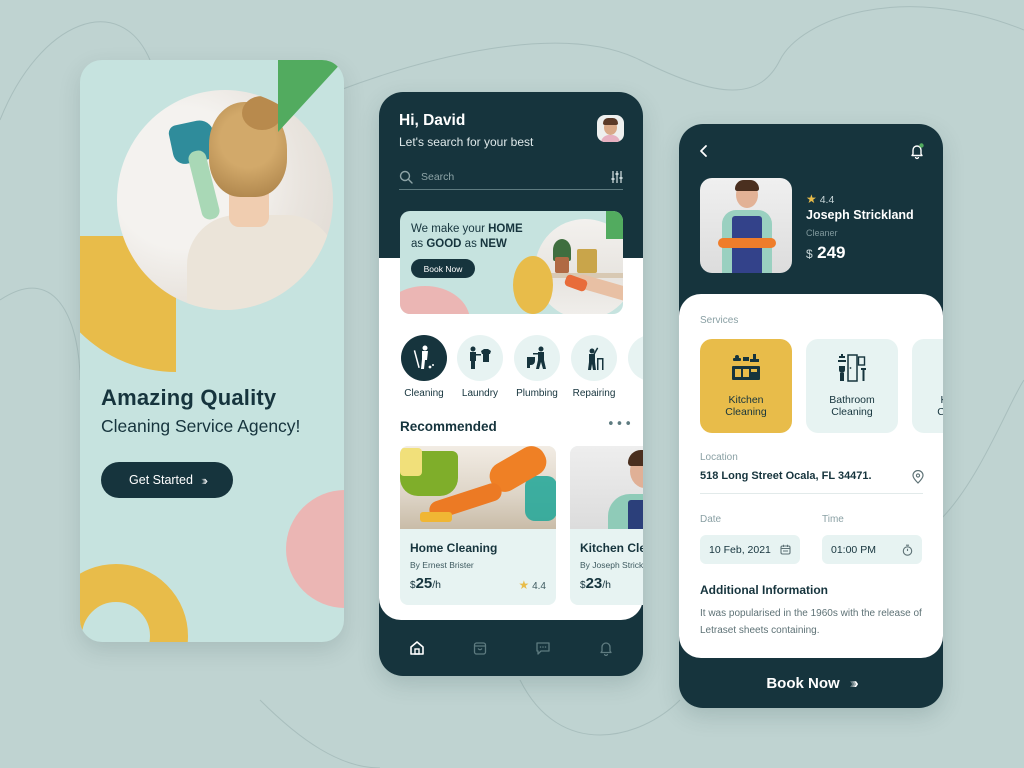 The height and width of the screenshot is (768, 1024). Describe the element at coordinates (719, 457) in the screenshot. I see `location-label: Location` at that location.